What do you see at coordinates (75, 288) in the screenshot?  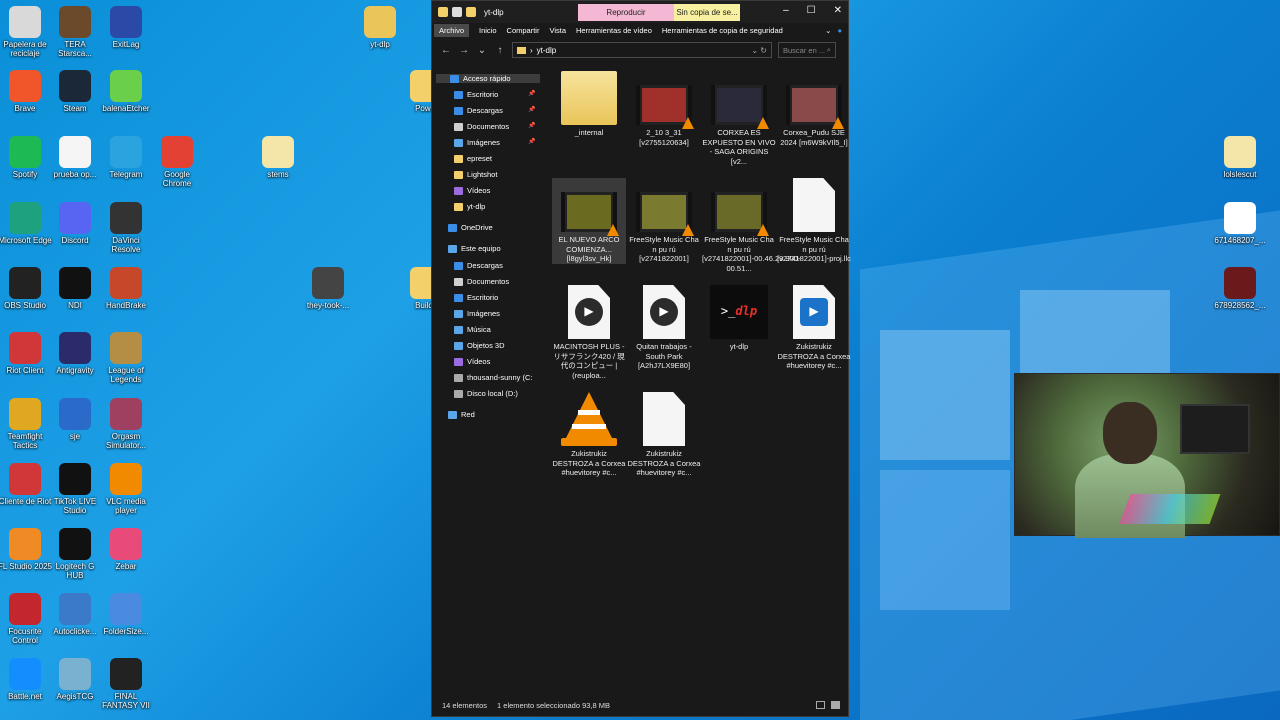 I see `desktop-icon: NDI` at bounding box center [75, 288].